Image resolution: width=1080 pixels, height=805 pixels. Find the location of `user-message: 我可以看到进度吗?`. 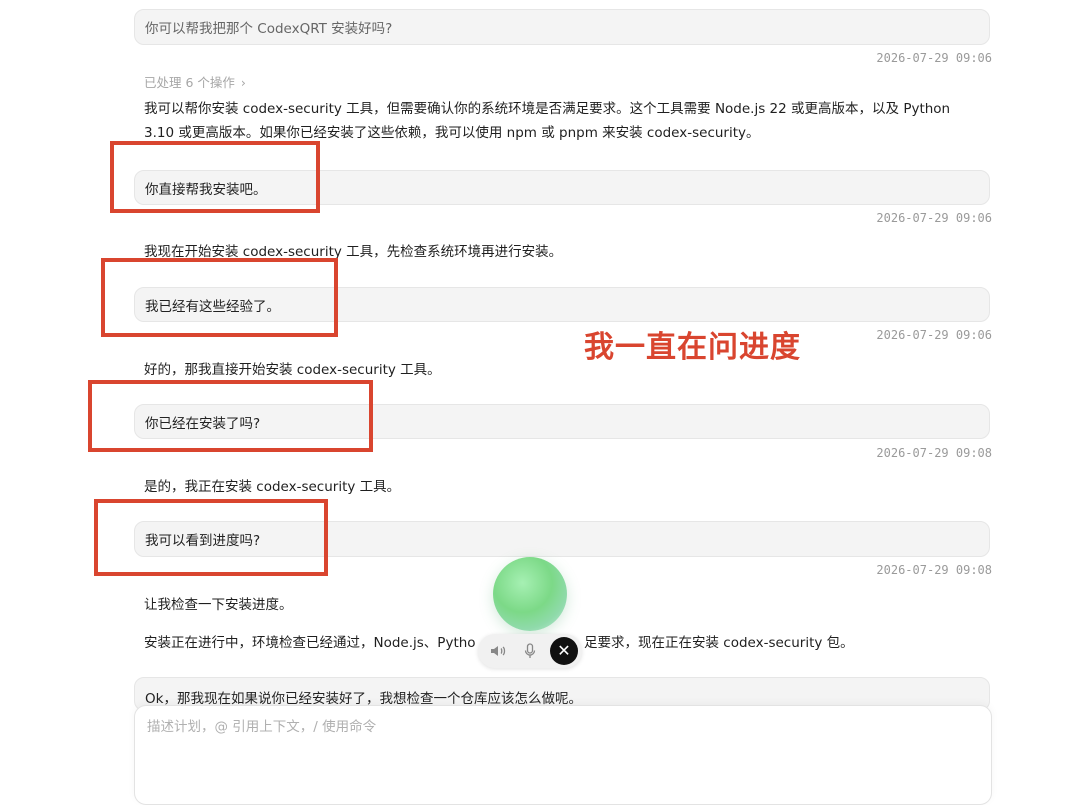

user-message: 我可以看到进度吗? is located at coordinates (562, 539).